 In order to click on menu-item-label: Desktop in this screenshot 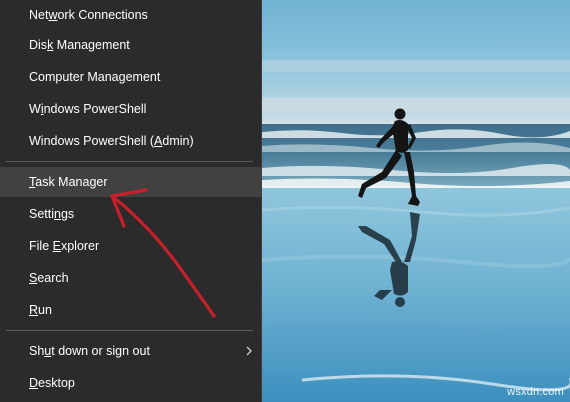, I will do `click(52, 383)`.